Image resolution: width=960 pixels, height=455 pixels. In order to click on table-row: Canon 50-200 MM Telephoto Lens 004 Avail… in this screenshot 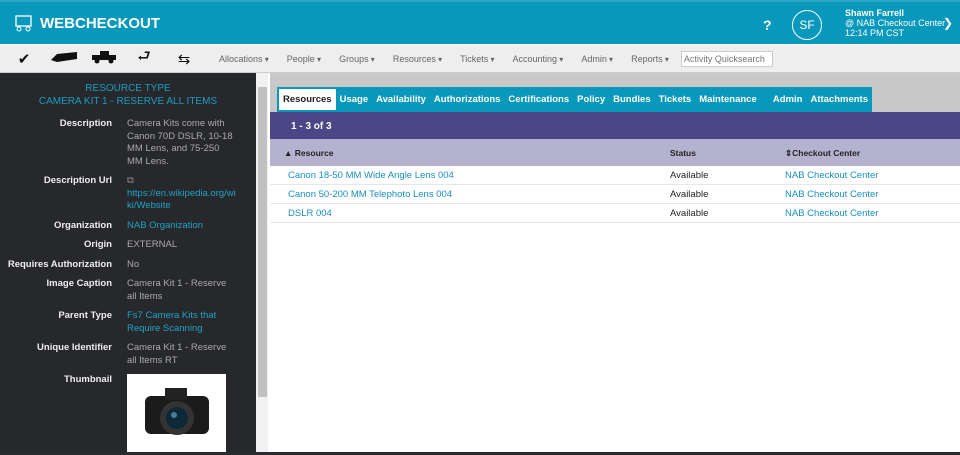, I will do `click(615, 194)`.